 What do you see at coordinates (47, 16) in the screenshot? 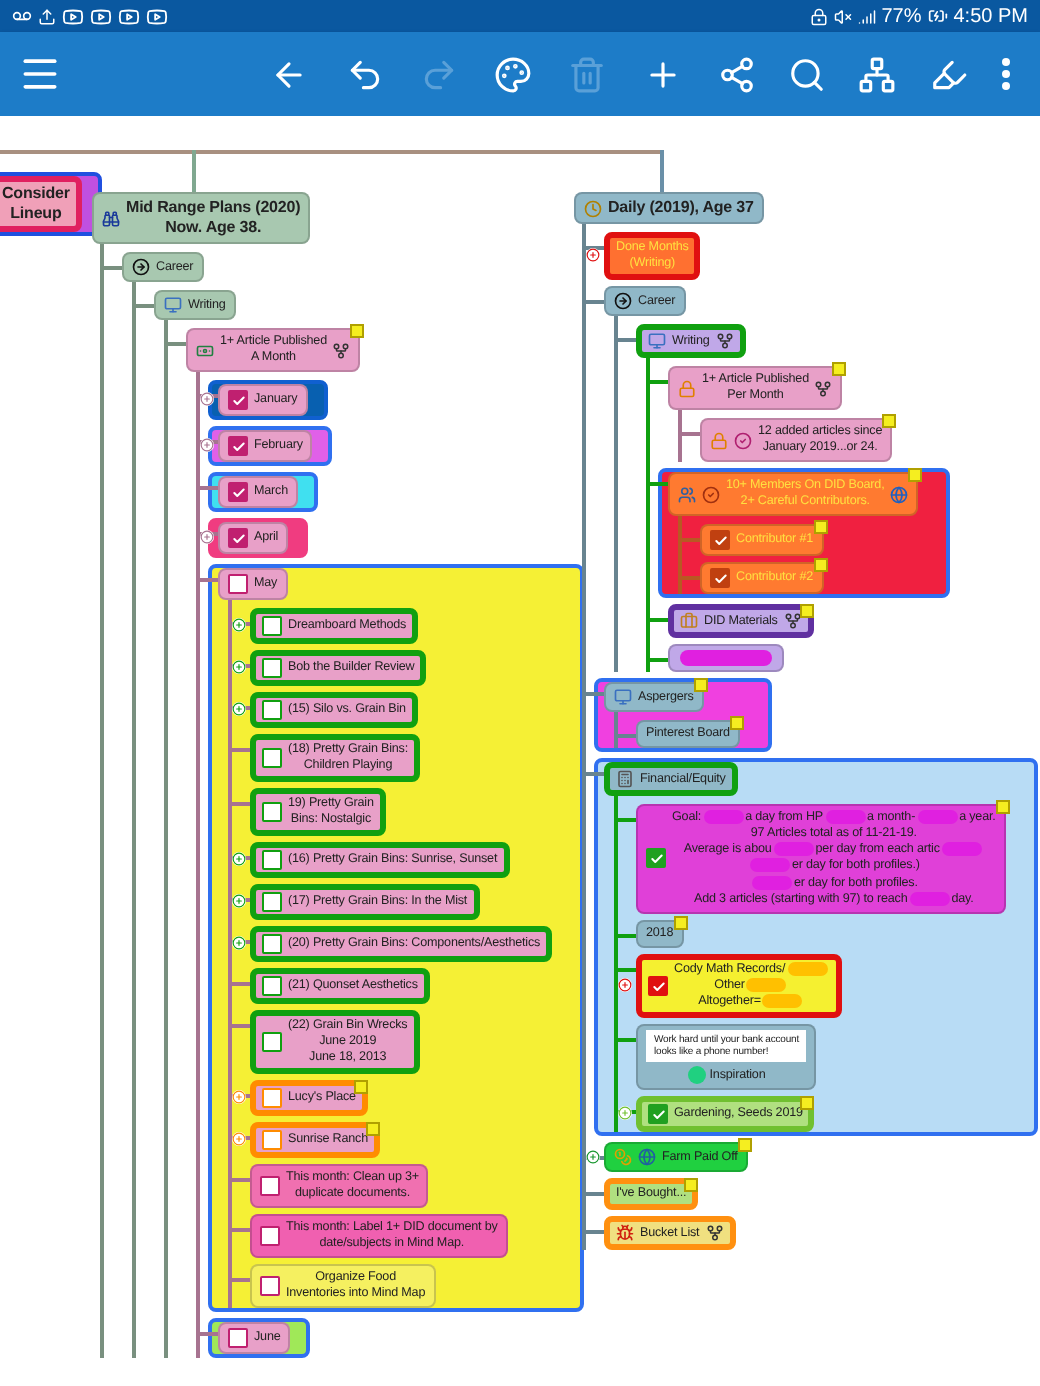
I see `upload-icon` at bounding box center [47, 16].